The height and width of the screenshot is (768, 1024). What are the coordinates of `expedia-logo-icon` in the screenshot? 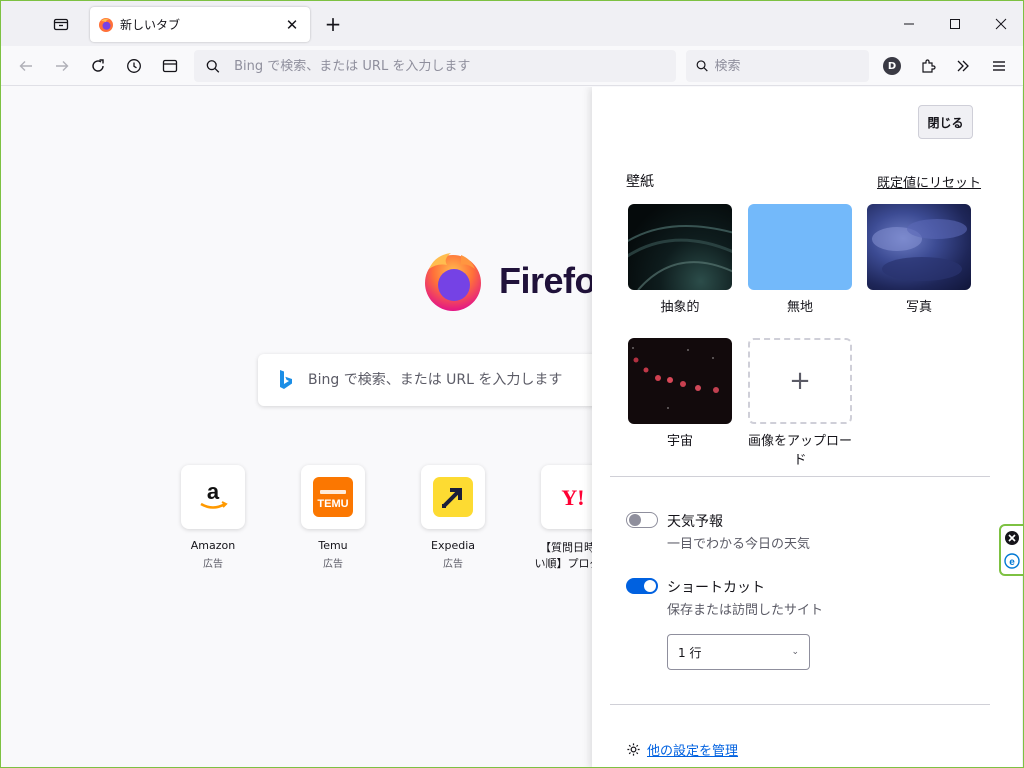 It's located at (453, 497).